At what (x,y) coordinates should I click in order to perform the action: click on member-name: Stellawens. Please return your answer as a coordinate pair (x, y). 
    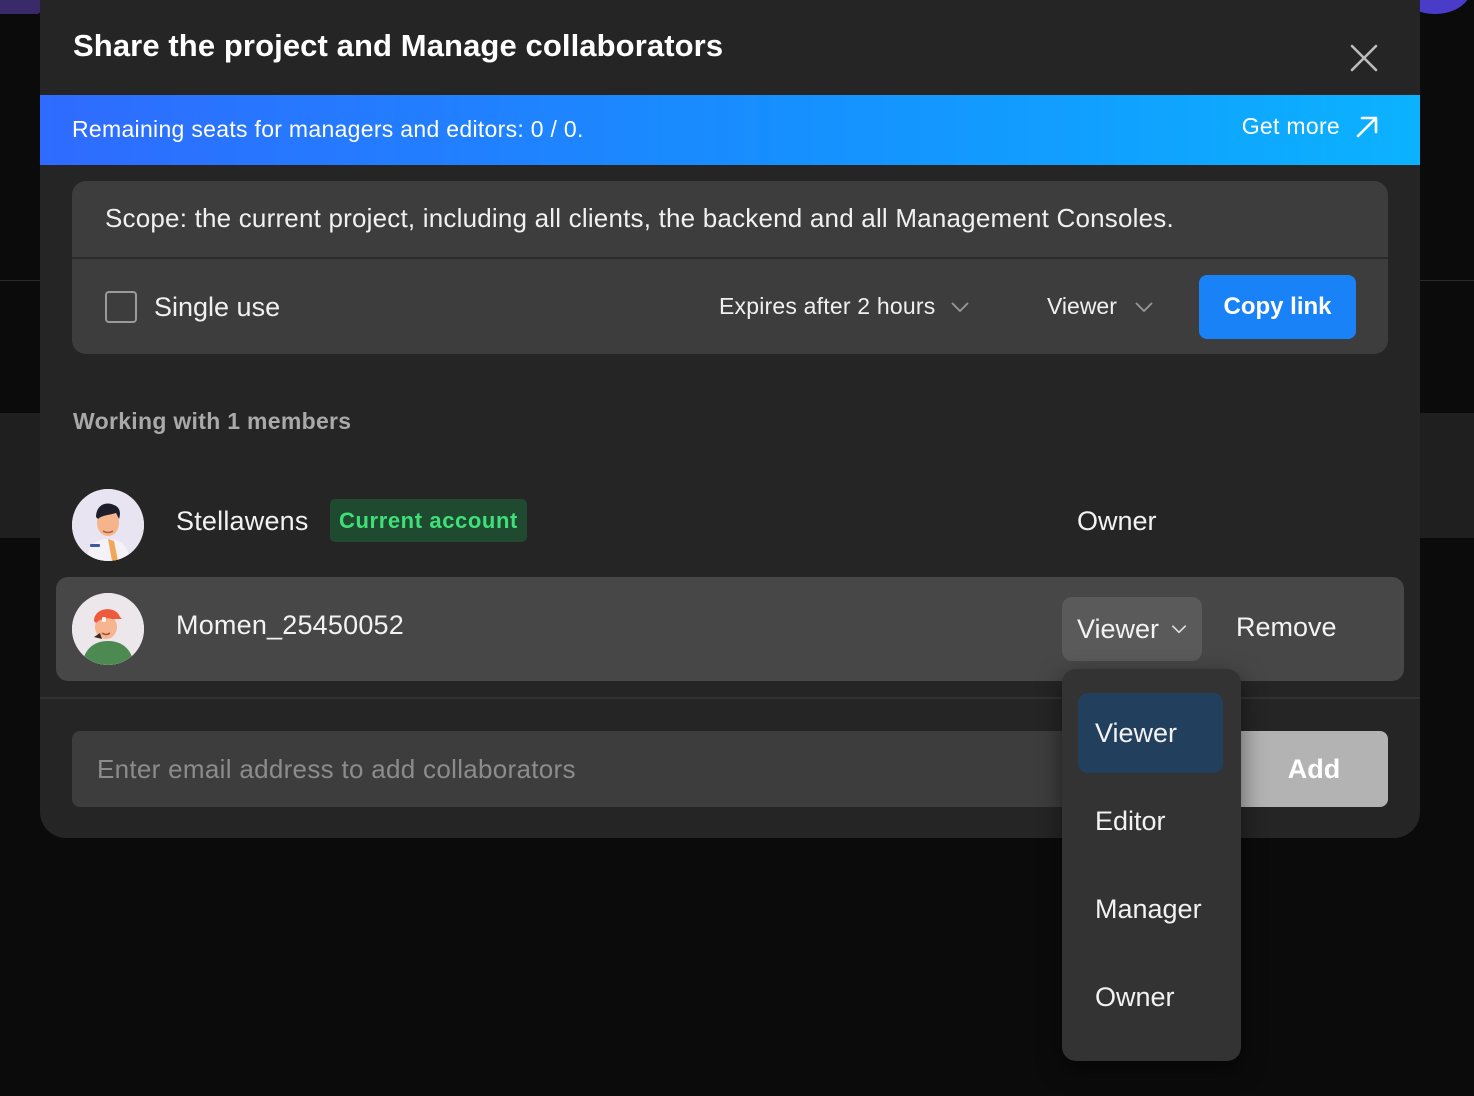
    Looking at the image, I should click on (242, 521).